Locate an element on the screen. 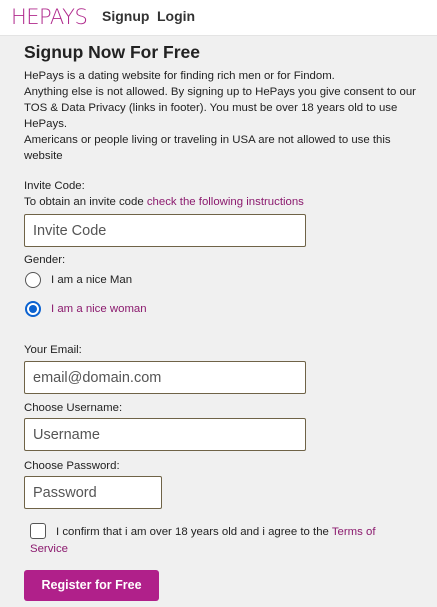 This screenshot has width=437, height=607. password-field is located at coordinates (93, 492).